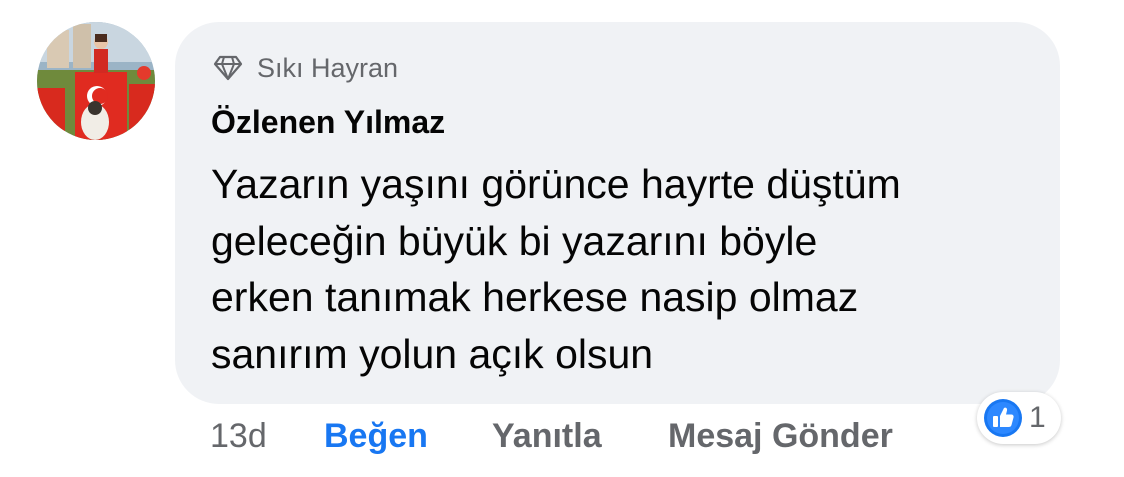 The width and height of the screenshot is (1124, 477). What do you see at coordinates (535, 297) in the screenshot?
I see `comment-line: erken tanımak herkese nasip olmaz` at bounding box center [535, 297].